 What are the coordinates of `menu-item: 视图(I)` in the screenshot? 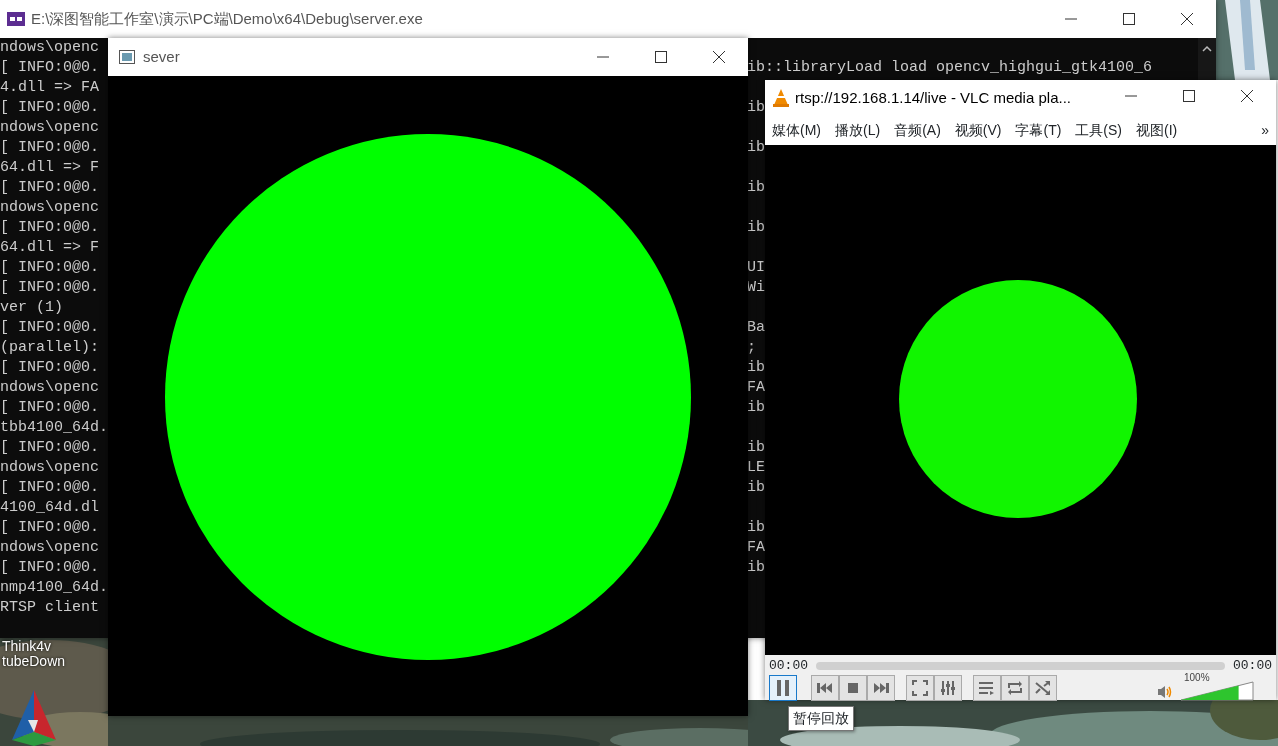 It's located at (1157, 130).